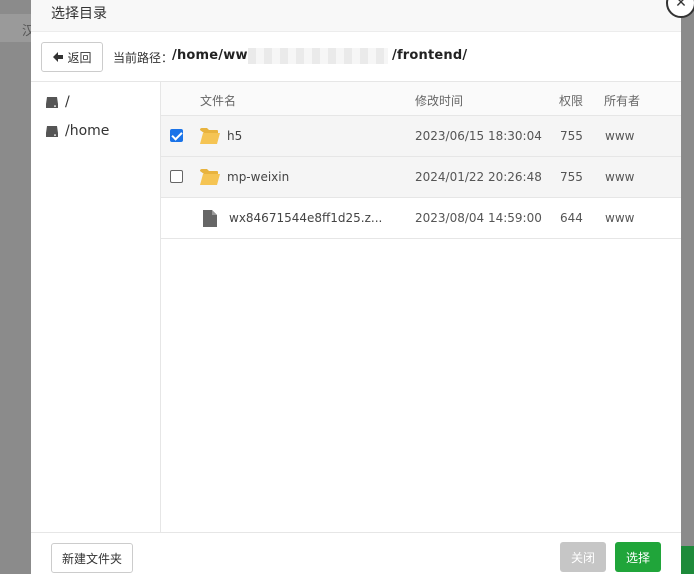 Image resolution: width=694 pixels, height=574 pixels. What do you see at coordinates (478, 136) in the screenshot?
I see `modified-time: 2023/06/15 18:30:04` at bounding box center [478, 136].